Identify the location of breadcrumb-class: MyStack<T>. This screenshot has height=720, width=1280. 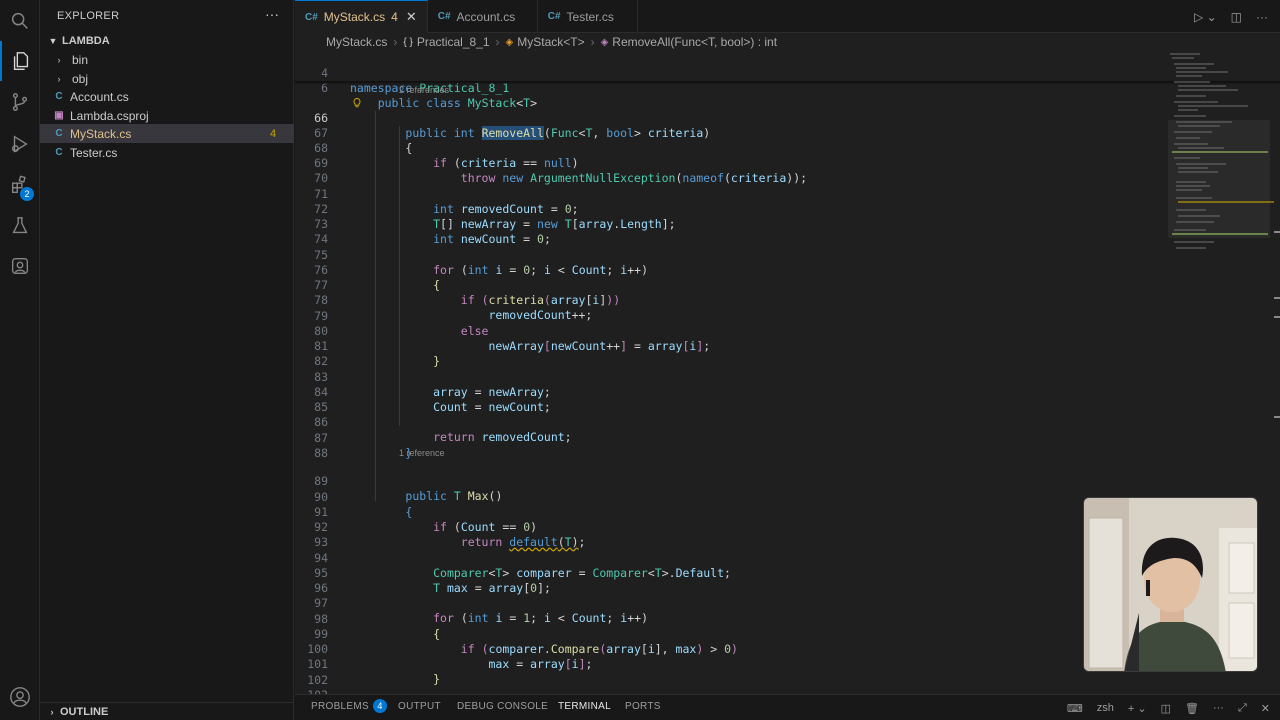
(550, 42).